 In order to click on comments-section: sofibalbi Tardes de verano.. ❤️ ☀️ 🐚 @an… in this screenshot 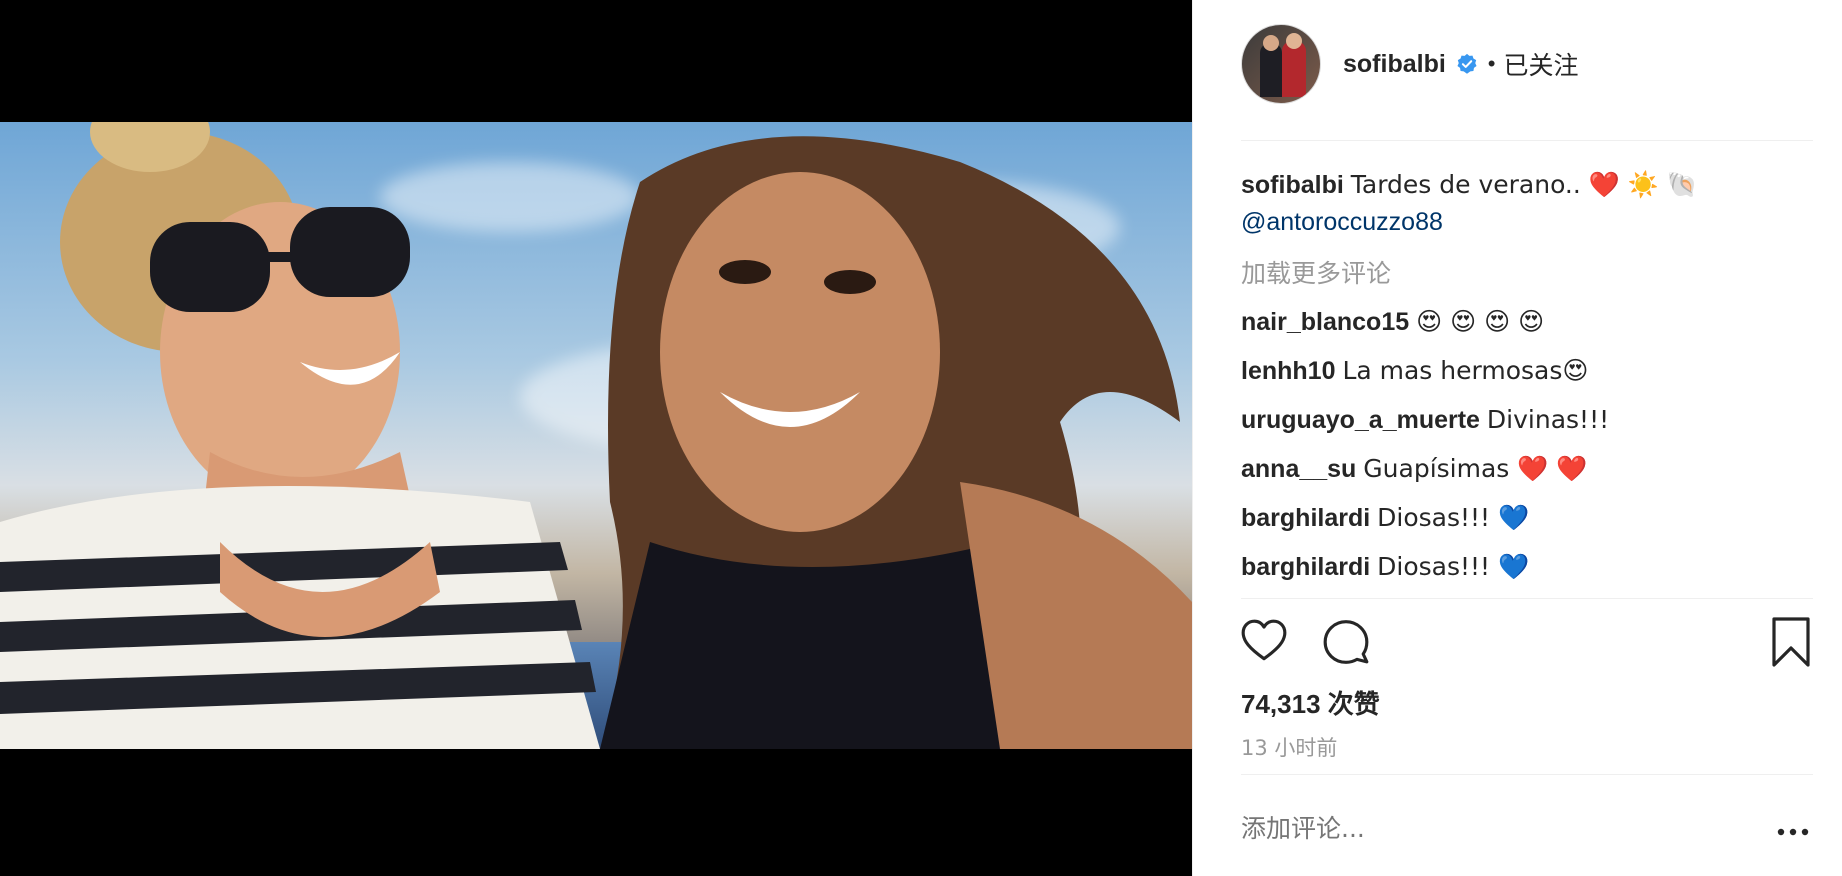, I will do `click(1521, 376)`.